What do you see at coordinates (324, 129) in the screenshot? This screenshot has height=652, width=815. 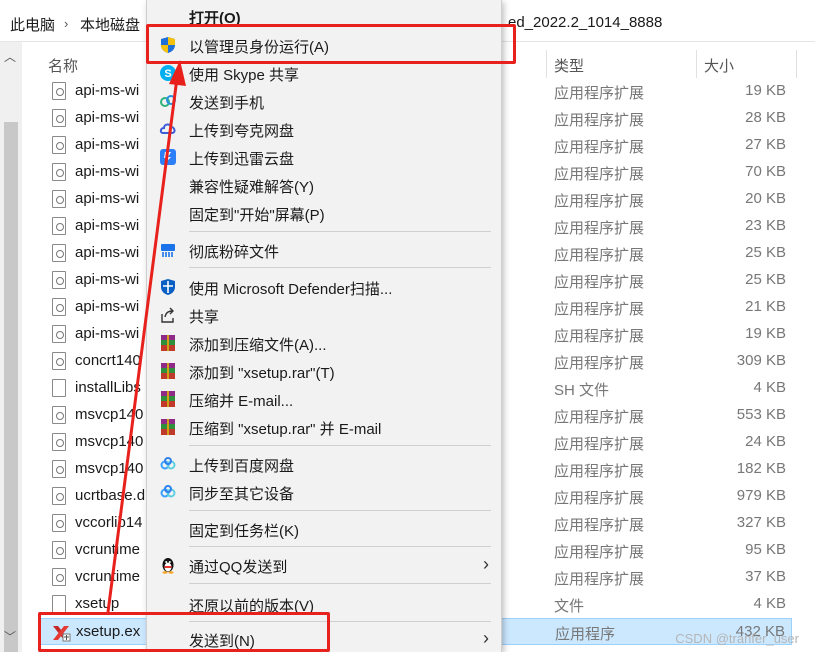 I see `menu-item-upload-quark: 上传到夸克网盘` at bounding box center [324, 129].